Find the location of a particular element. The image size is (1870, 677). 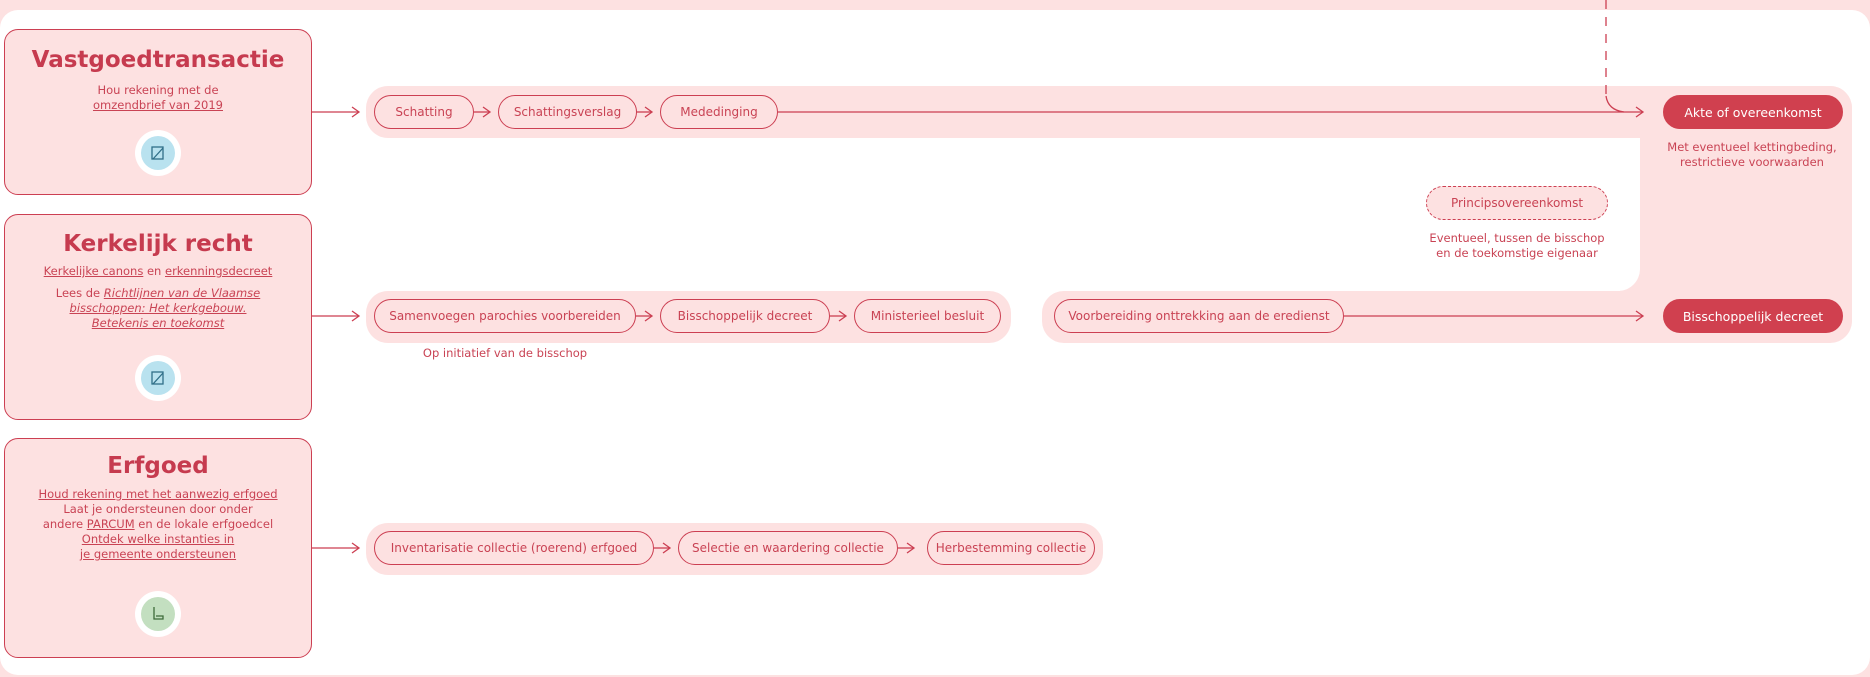

line3-suffix: en de lokale erfgoedcel is located at coordinates (204, 524).